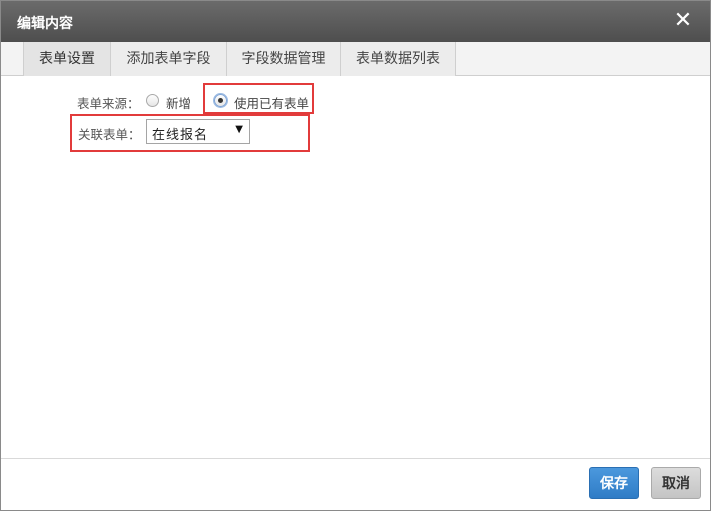 This screenshot has height=511, width=711. I want to click on radio-new, so click(152, 100).